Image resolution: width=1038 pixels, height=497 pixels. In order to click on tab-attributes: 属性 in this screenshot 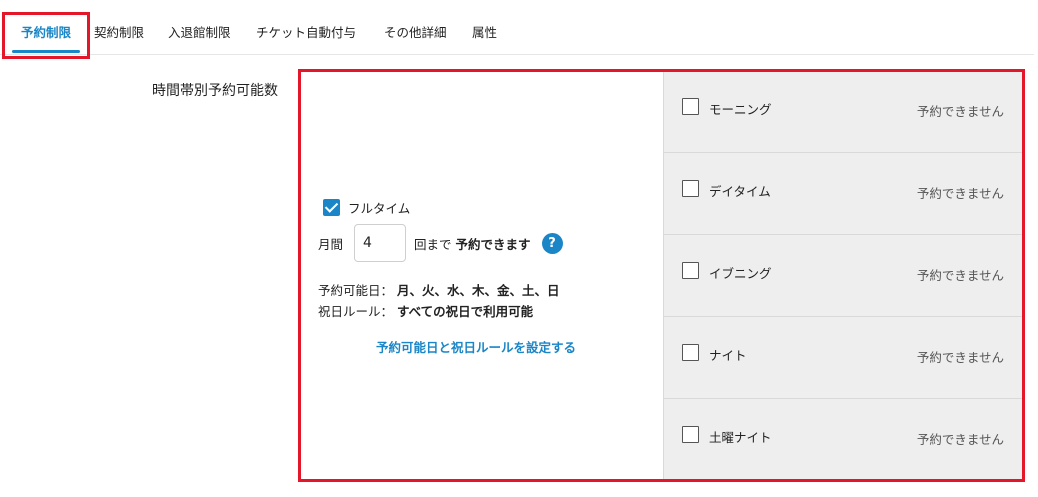, I will do `click(484, 31)`.